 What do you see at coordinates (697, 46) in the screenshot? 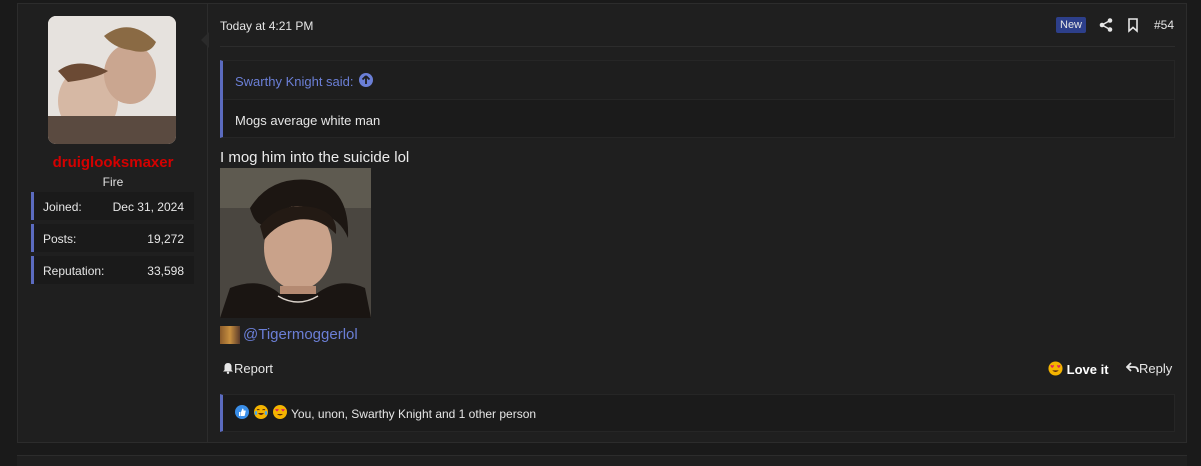
I see `header-divider` at bounding box center [697, 46].